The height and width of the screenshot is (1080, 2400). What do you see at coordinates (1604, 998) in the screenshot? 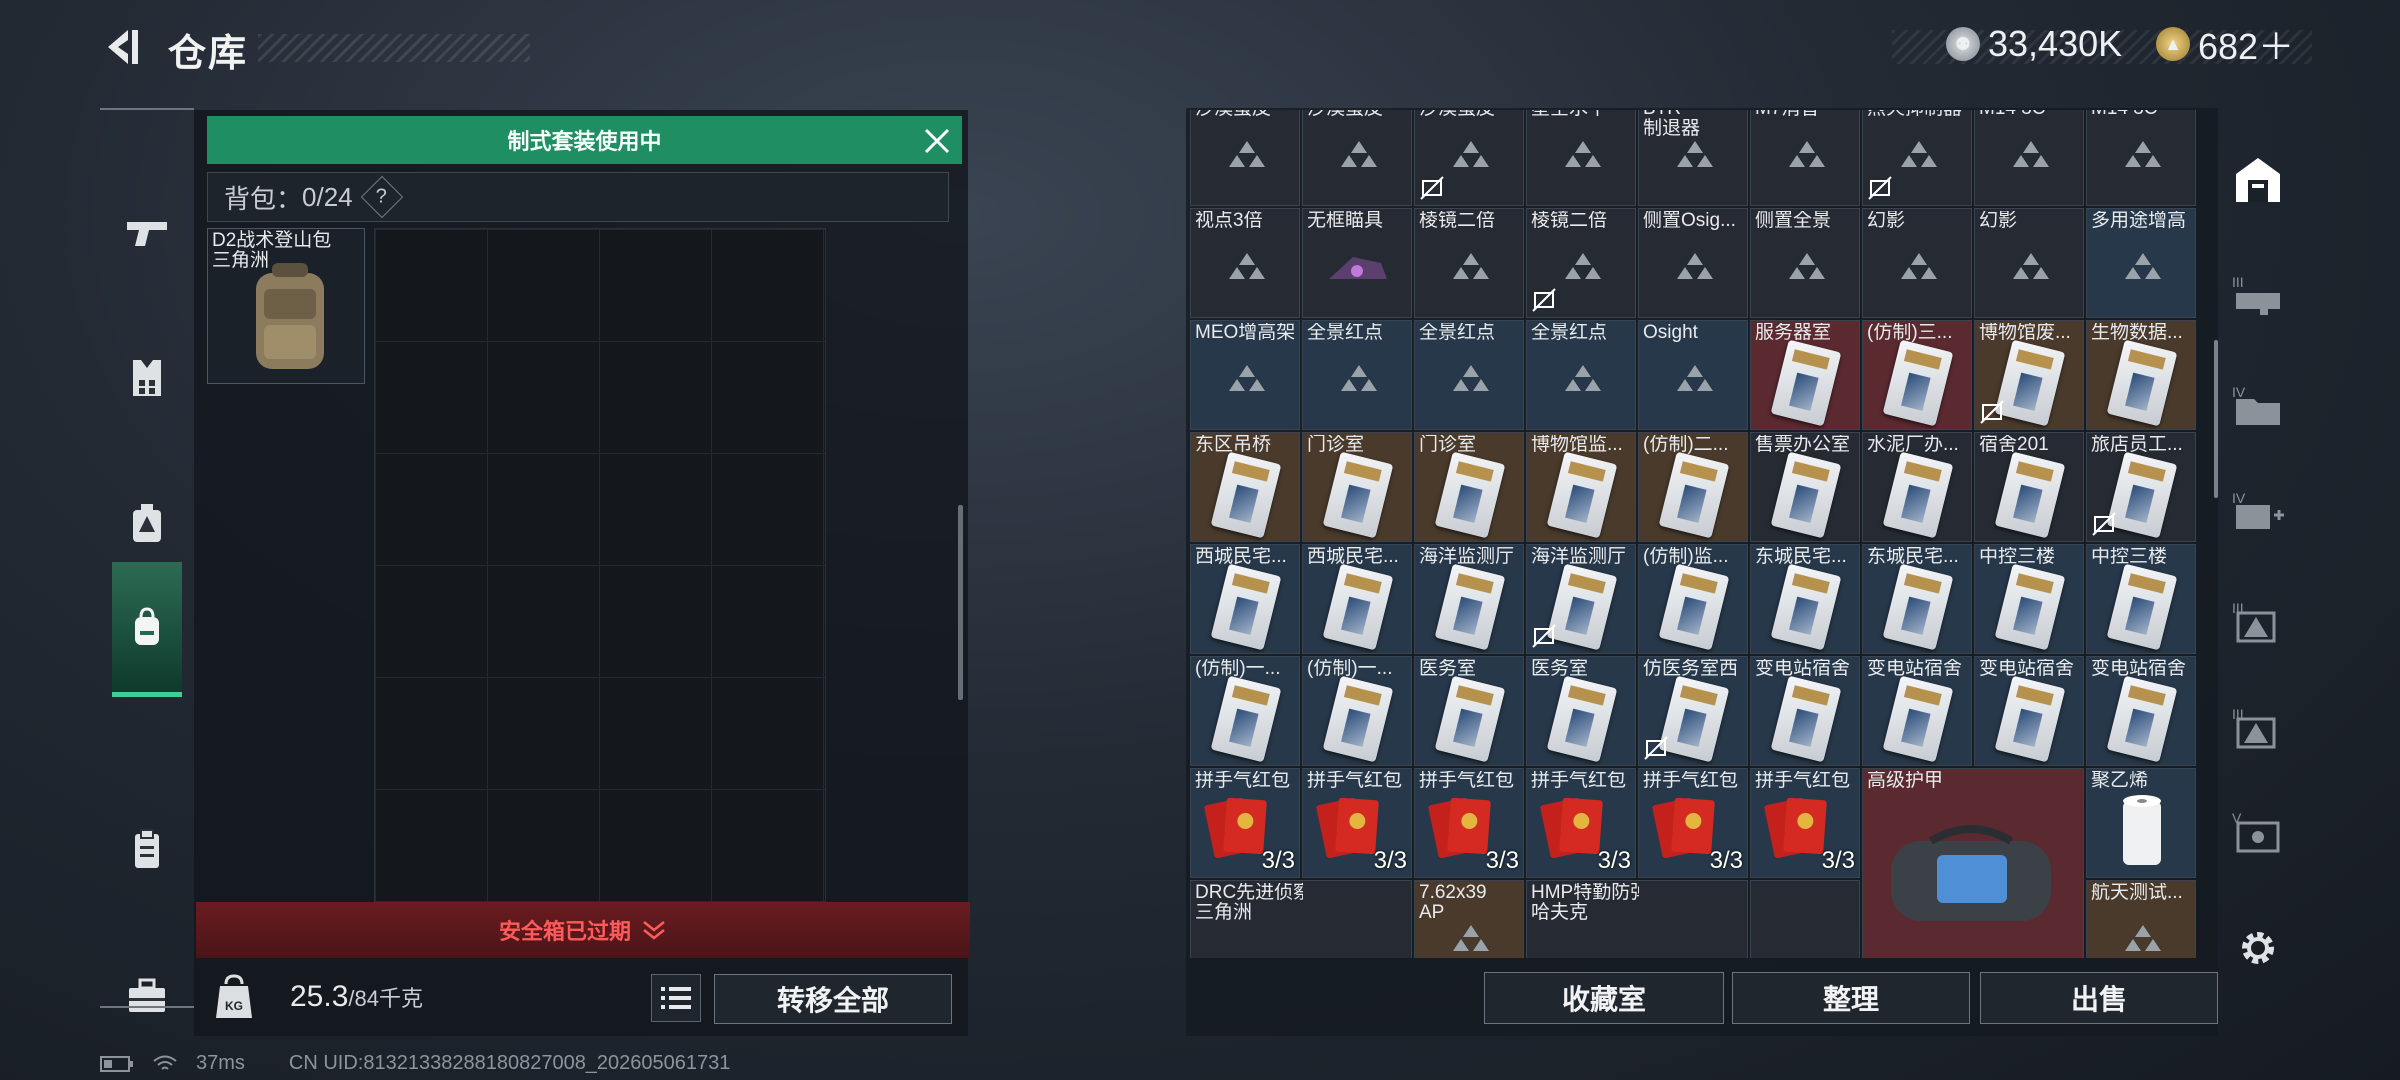
I see `collection-room-button: 收藏室` at bounding box center [1604, 998].